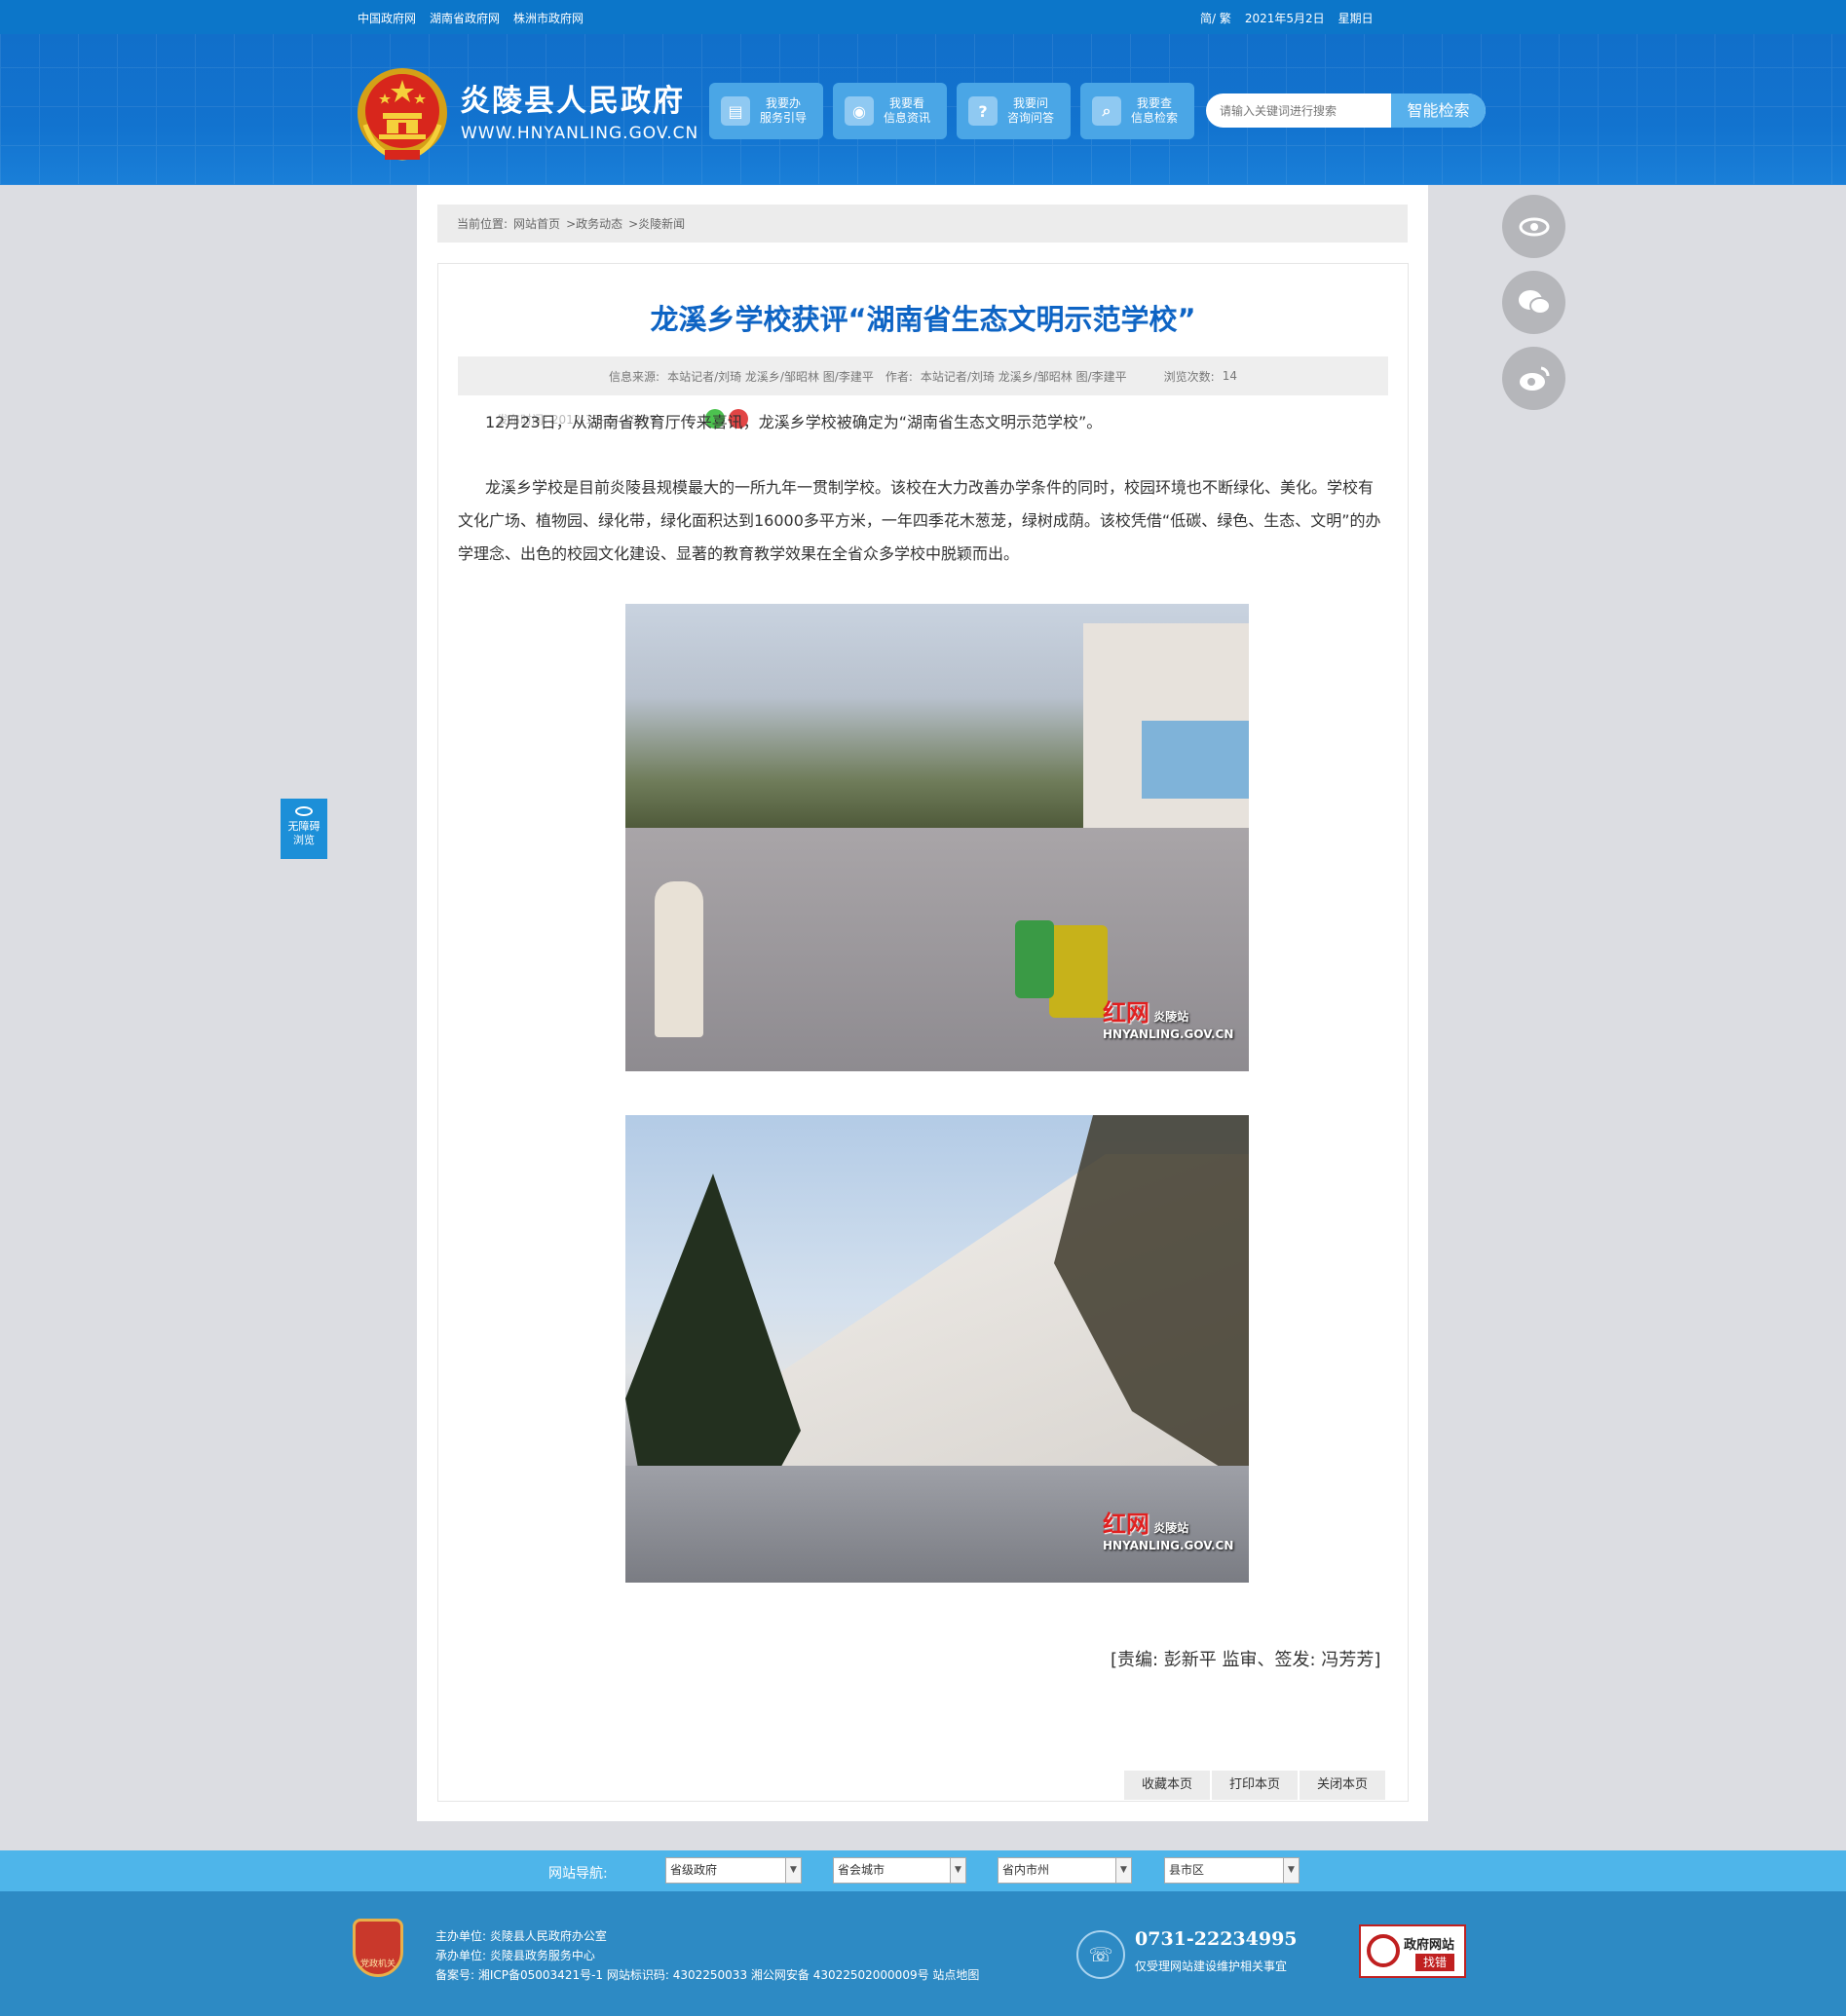 The height and width of the screenshot is (2016, 1846). Describe the element at coordinates (937, 1349) in the screenshot. I see `article-photo-building: 红网 炎陵站 HNYANLING.GOV.CN` at that location.